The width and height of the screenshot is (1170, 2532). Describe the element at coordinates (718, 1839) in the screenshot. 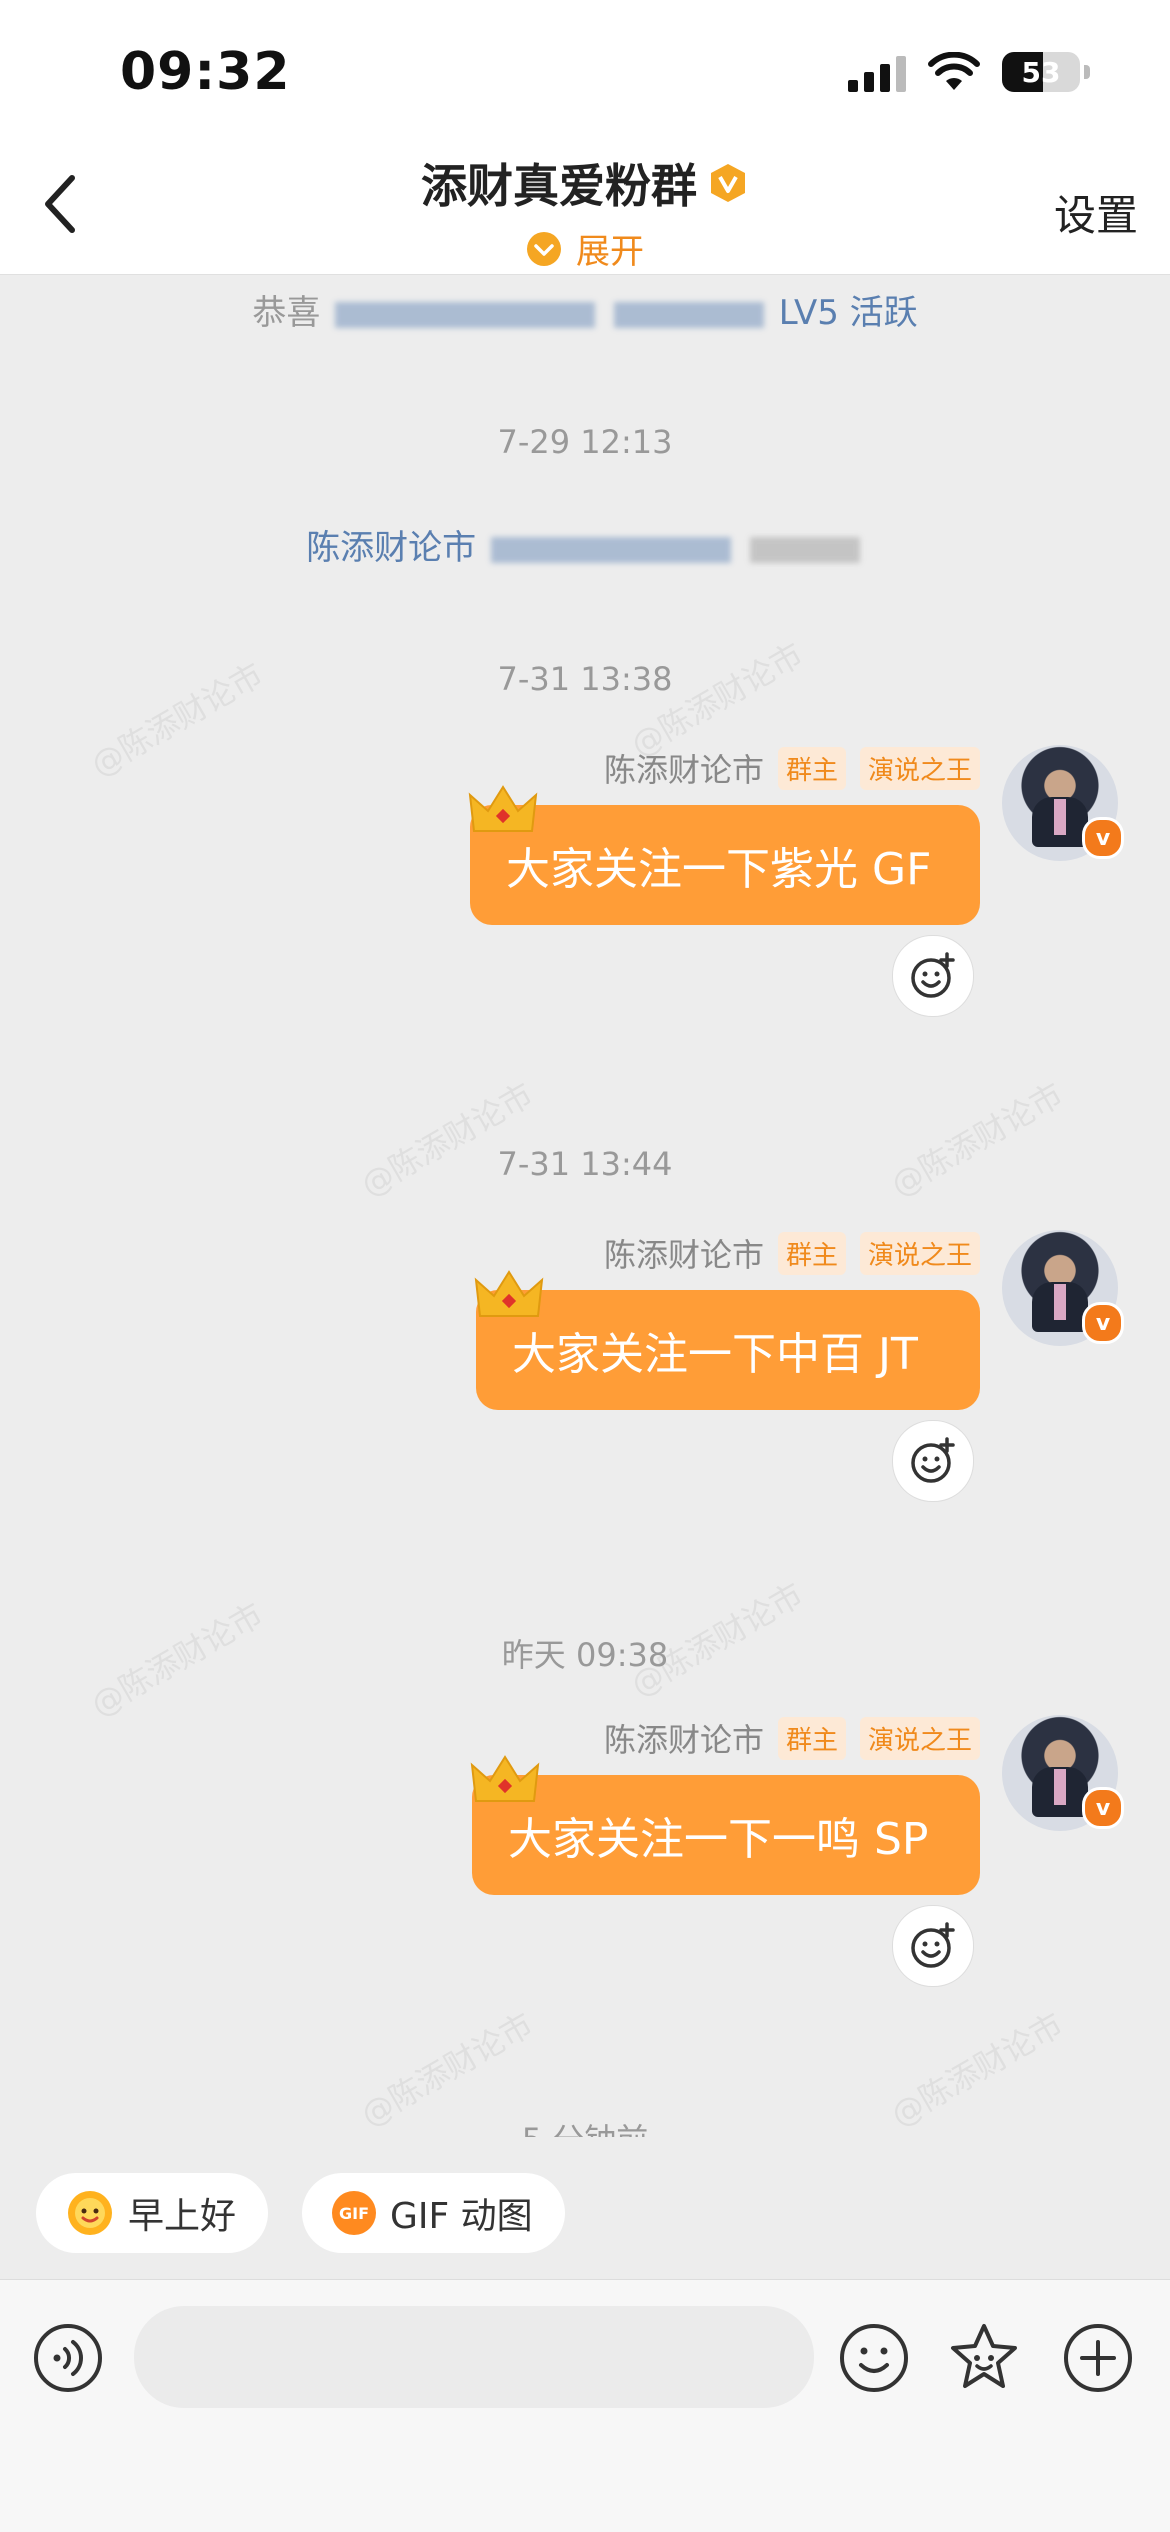

I see `message-text: 大家关注一下一鸣 SP` at that location.